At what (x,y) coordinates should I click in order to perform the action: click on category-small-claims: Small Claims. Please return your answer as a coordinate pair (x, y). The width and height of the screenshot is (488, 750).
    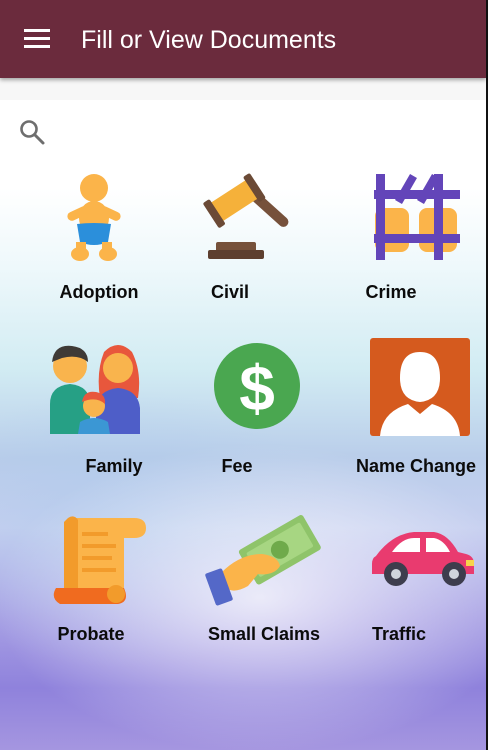
    Looking at the image, I should click on (265, 587).